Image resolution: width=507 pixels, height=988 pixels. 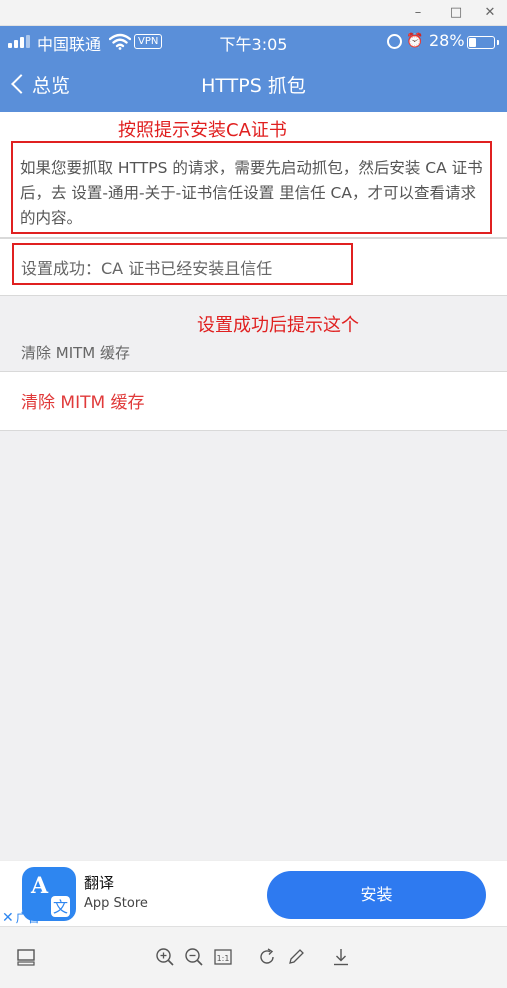 I want to click on minimize-button: –, so click(x=418, y=13).